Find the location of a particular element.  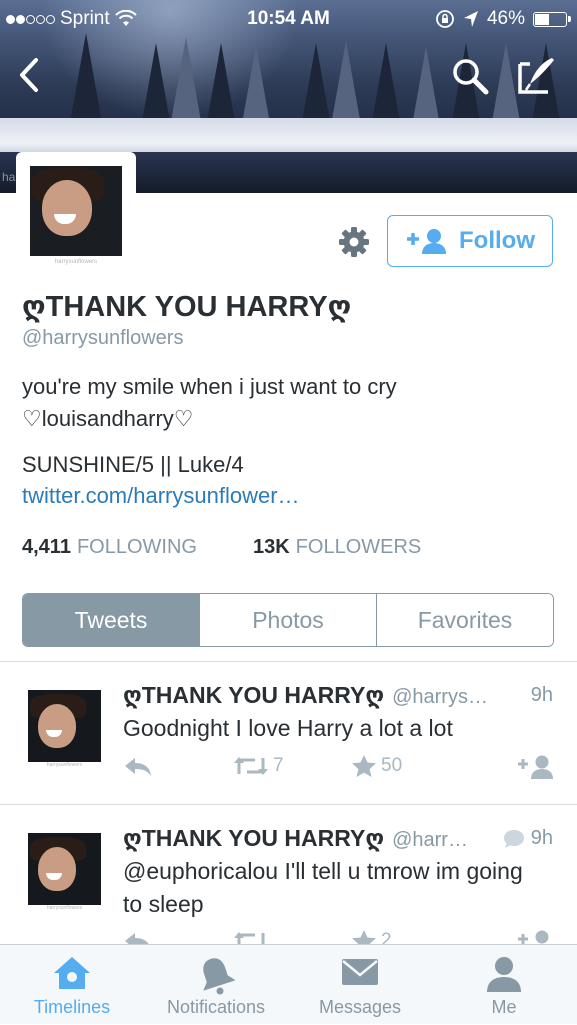

profile-tabs: Tweets Photos Favorites is located at coordinates (288, 620).